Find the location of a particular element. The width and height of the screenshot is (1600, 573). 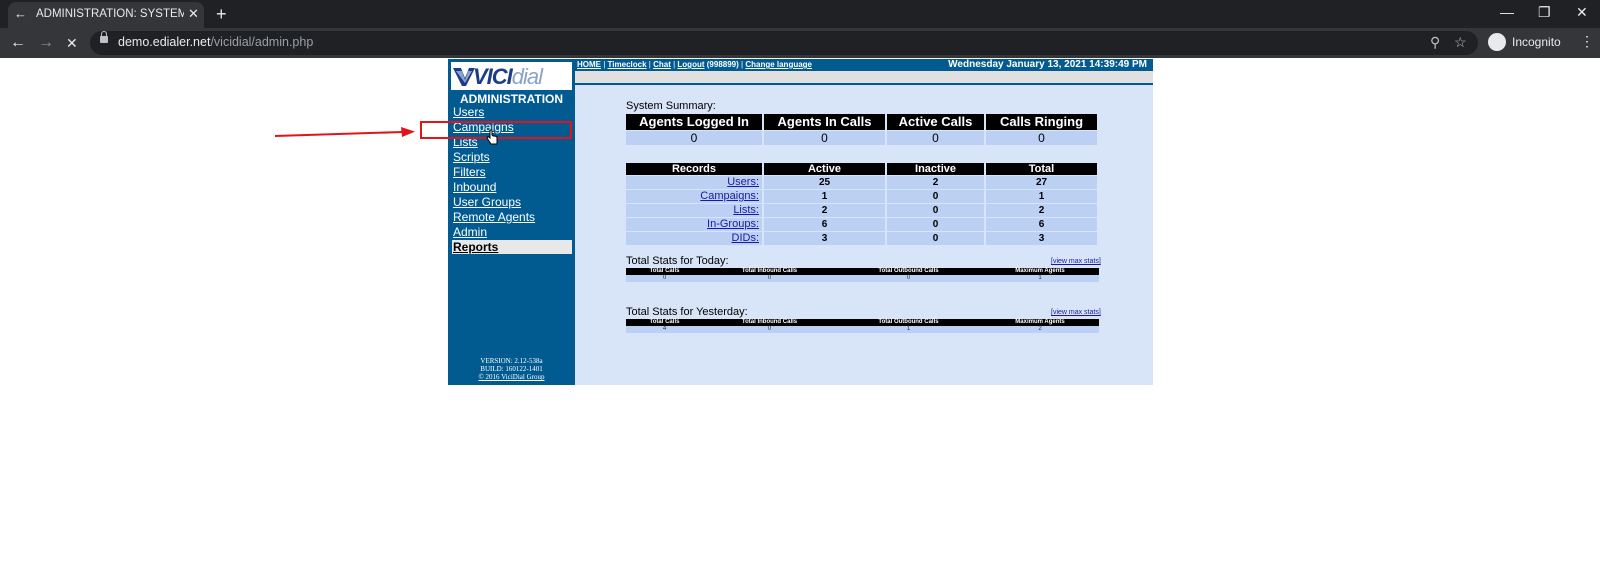

system-summary-title: System Summary: is located at coordinates (671, 106).